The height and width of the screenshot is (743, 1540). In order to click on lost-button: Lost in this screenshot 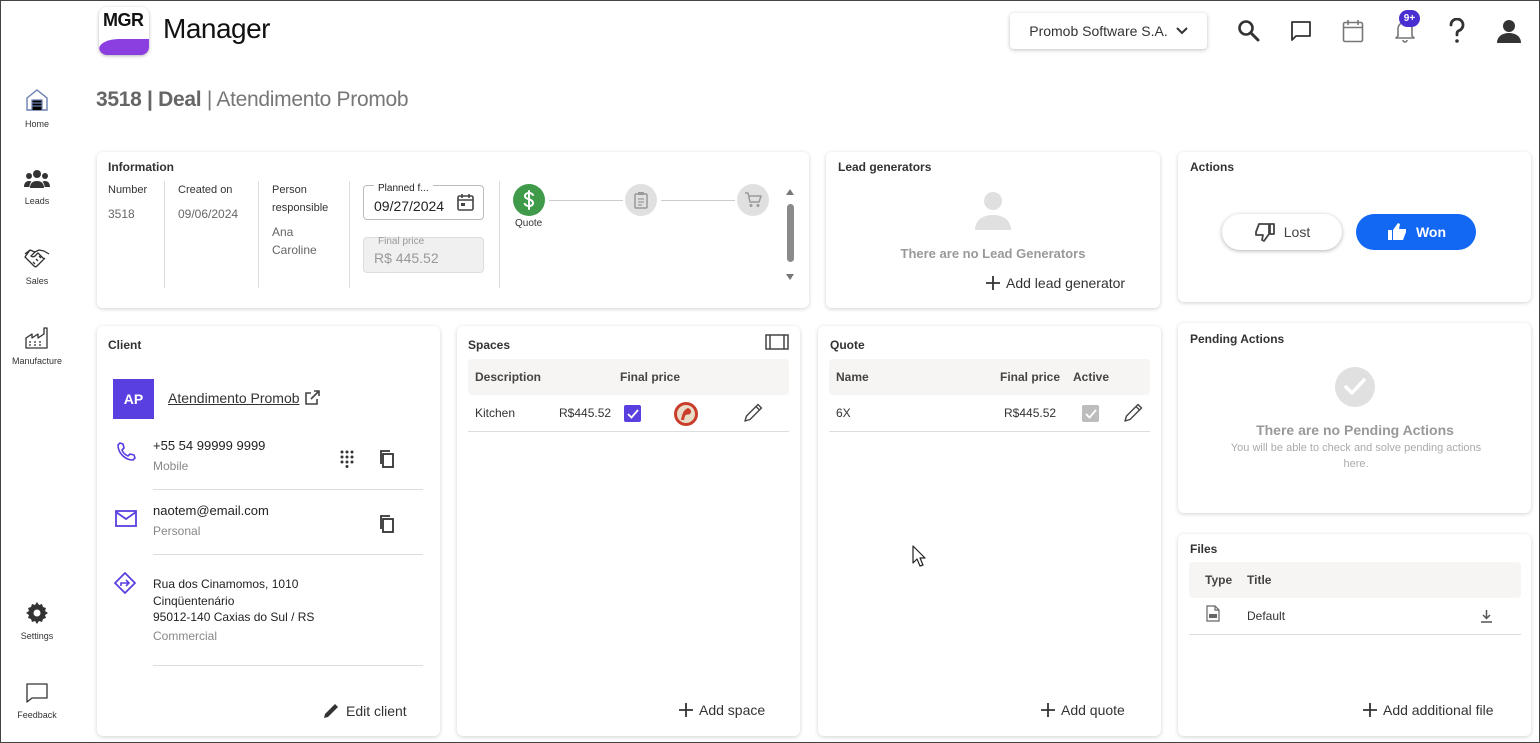, I will do `click(1282, 232)`.